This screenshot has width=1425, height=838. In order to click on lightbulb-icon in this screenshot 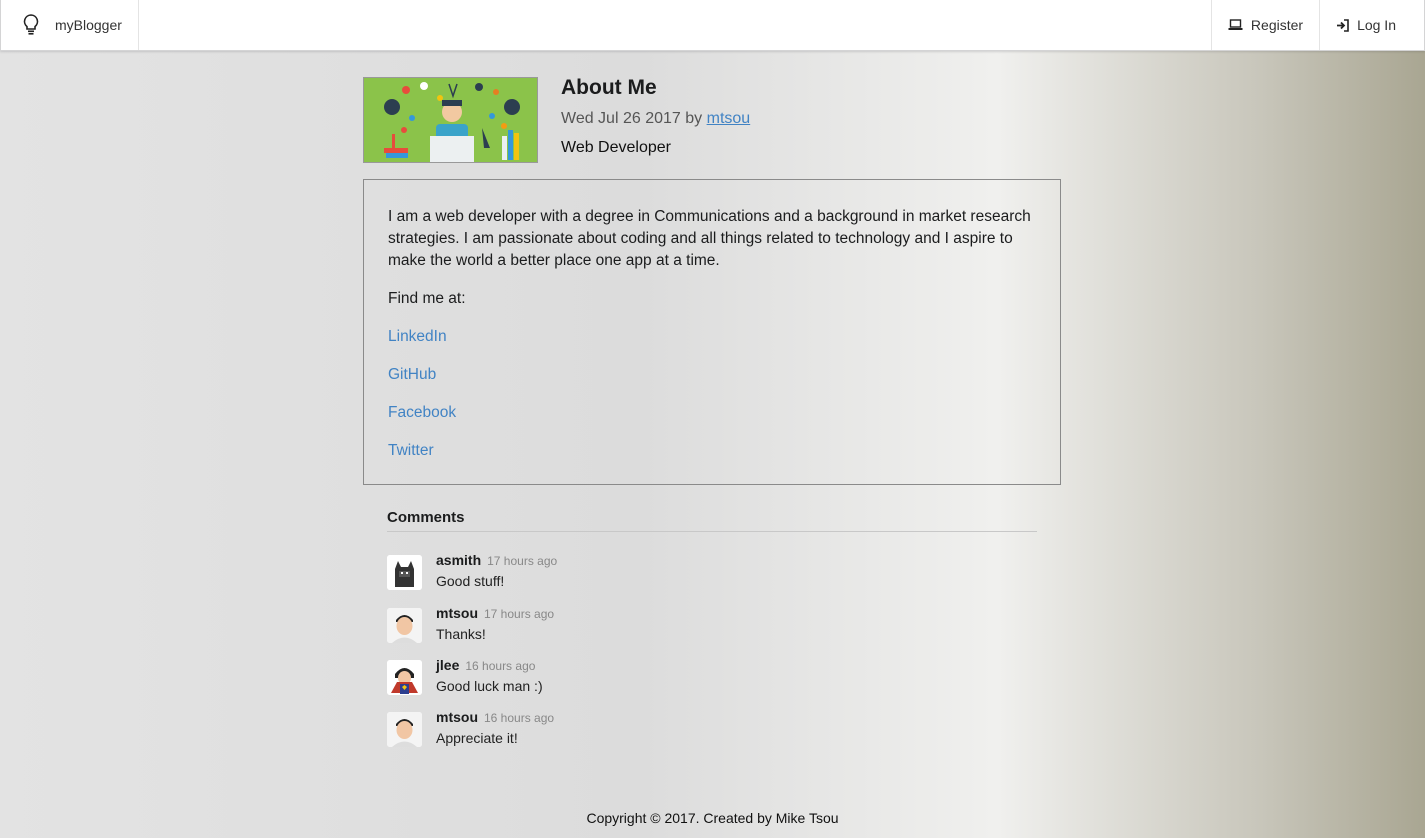, I will do `click(31, 25)`.